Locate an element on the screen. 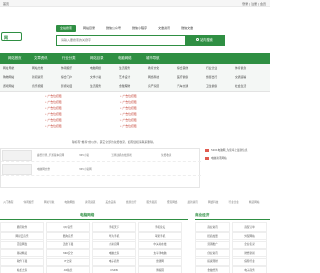 This screenshot has height=273, width=320. tag-link: 电脑网络 is located at coordinates (70, 202).